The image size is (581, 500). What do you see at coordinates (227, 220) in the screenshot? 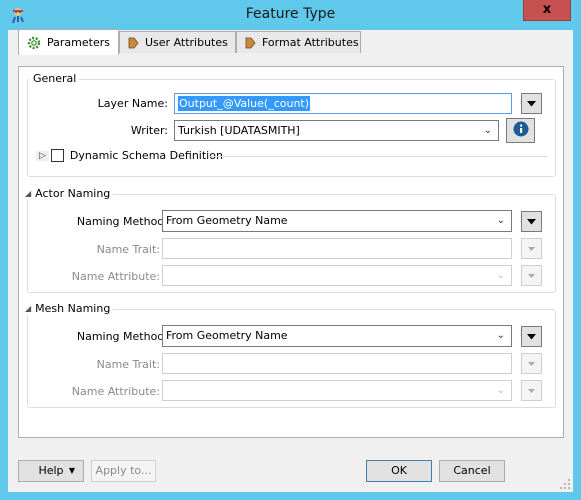
I see `actor-naming-method-value: From Geometry Name` at bounding box center [227, 220].